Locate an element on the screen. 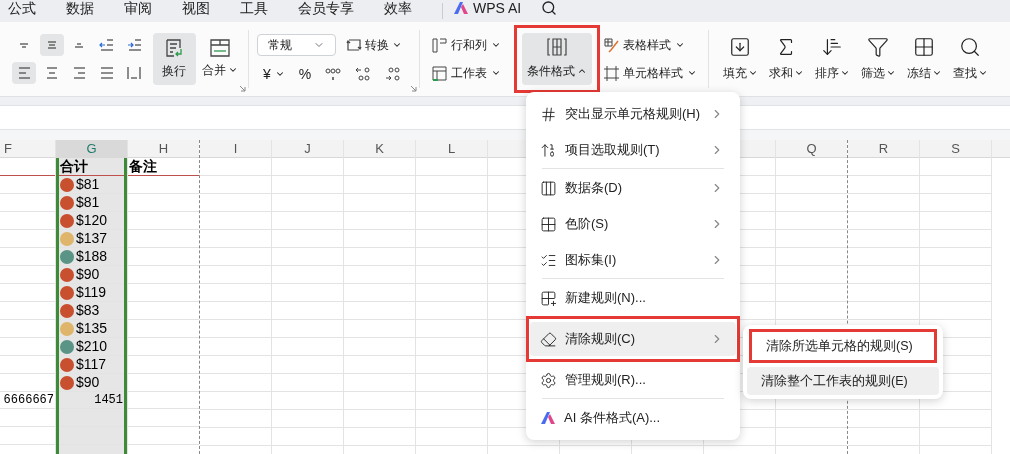 Image resolution: width=1010 pixels, height=454 pixels. cell-value: $83 is located at coordinates (88, 310).